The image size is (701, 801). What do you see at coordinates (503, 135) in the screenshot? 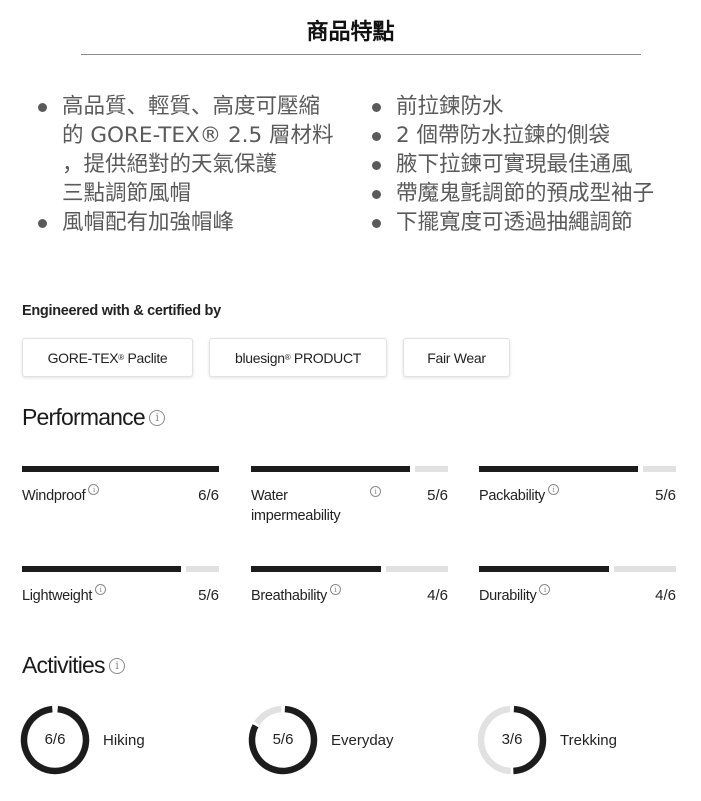
I see `feature-text: 2 個帶防水拉鍊的側袋` at bounding box center [503, 135].